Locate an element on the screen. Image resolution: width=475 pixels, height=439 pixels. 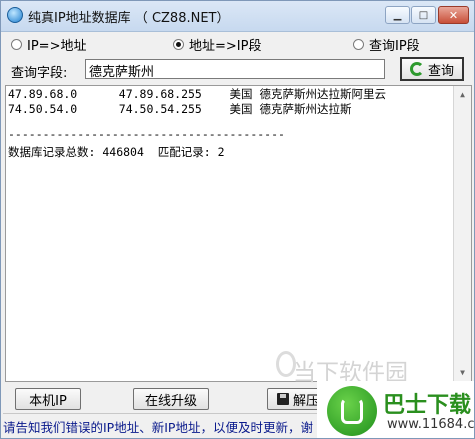
online-update-label: 在线升级 is located at coordinates (170, 401).